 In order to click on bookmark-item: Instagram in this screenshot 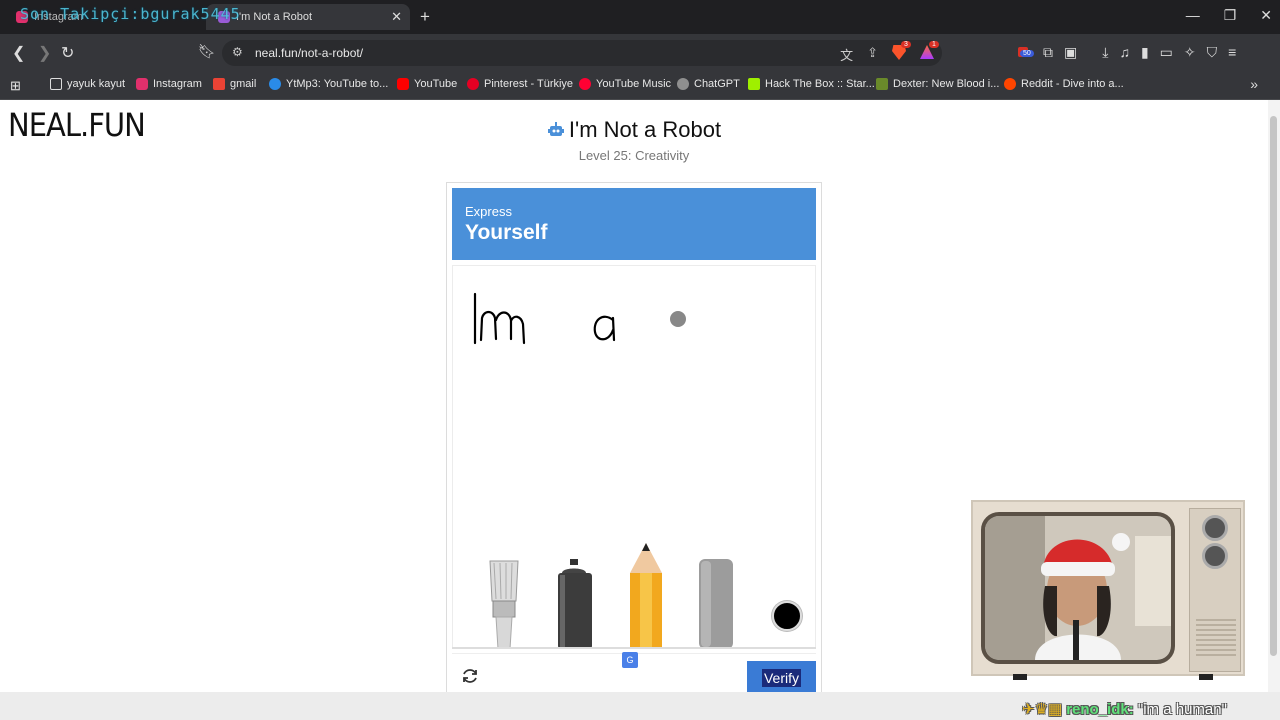, I will do `click(169, 84)`.